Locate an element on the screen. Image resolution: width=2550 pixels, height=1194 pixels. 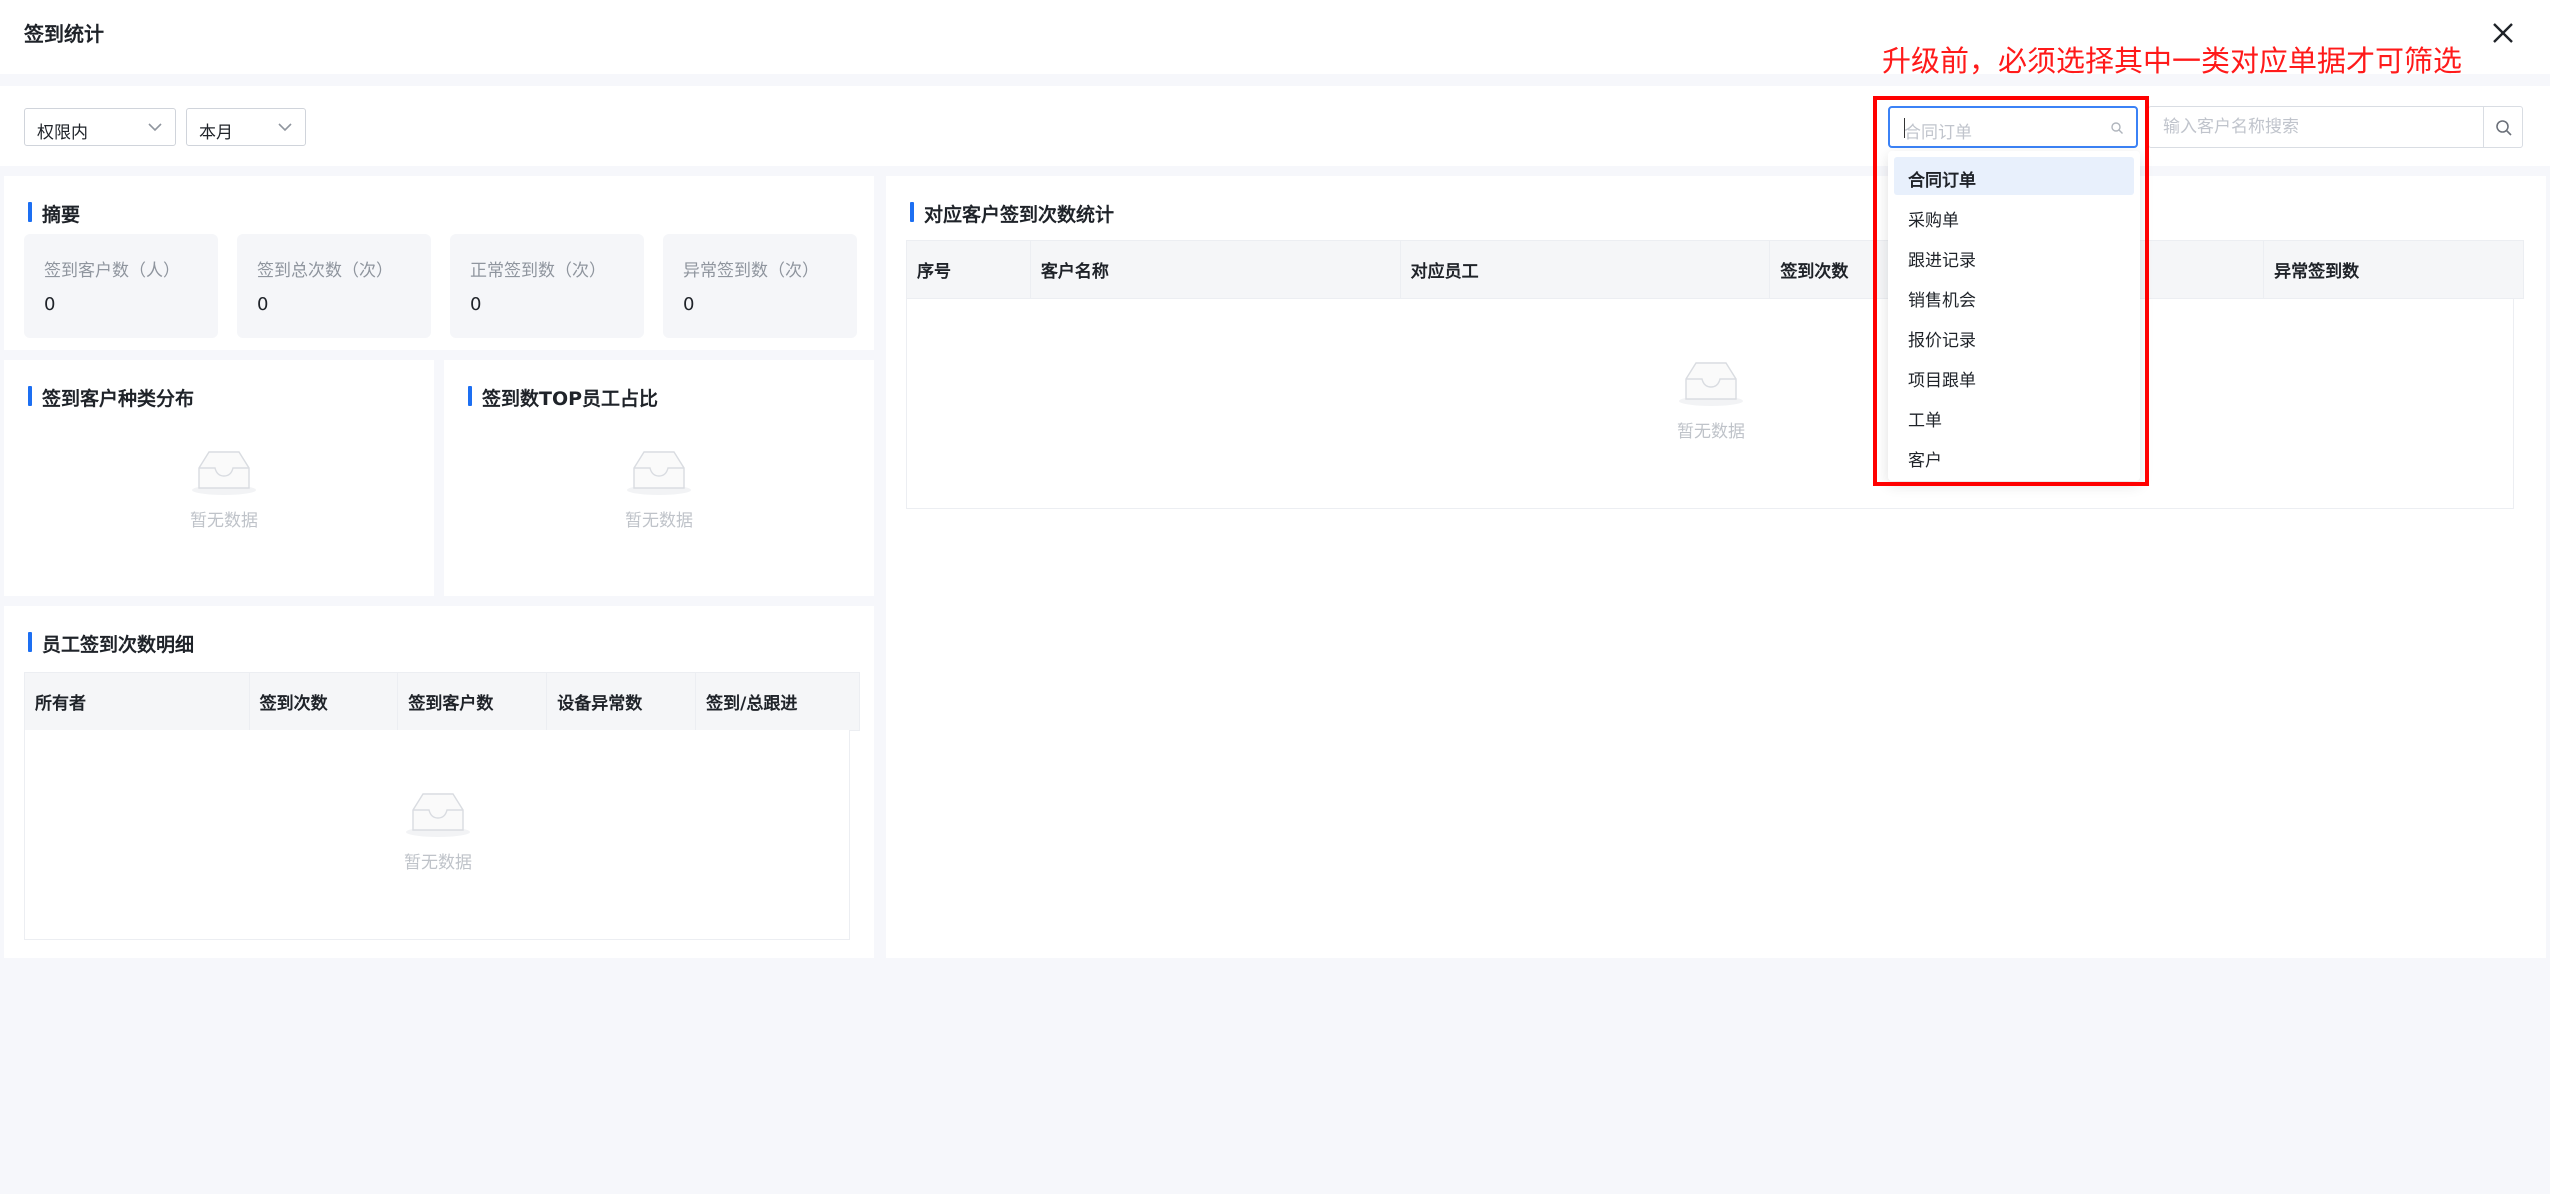
column-header: 签到次数 is located at coordinates (323, 701).